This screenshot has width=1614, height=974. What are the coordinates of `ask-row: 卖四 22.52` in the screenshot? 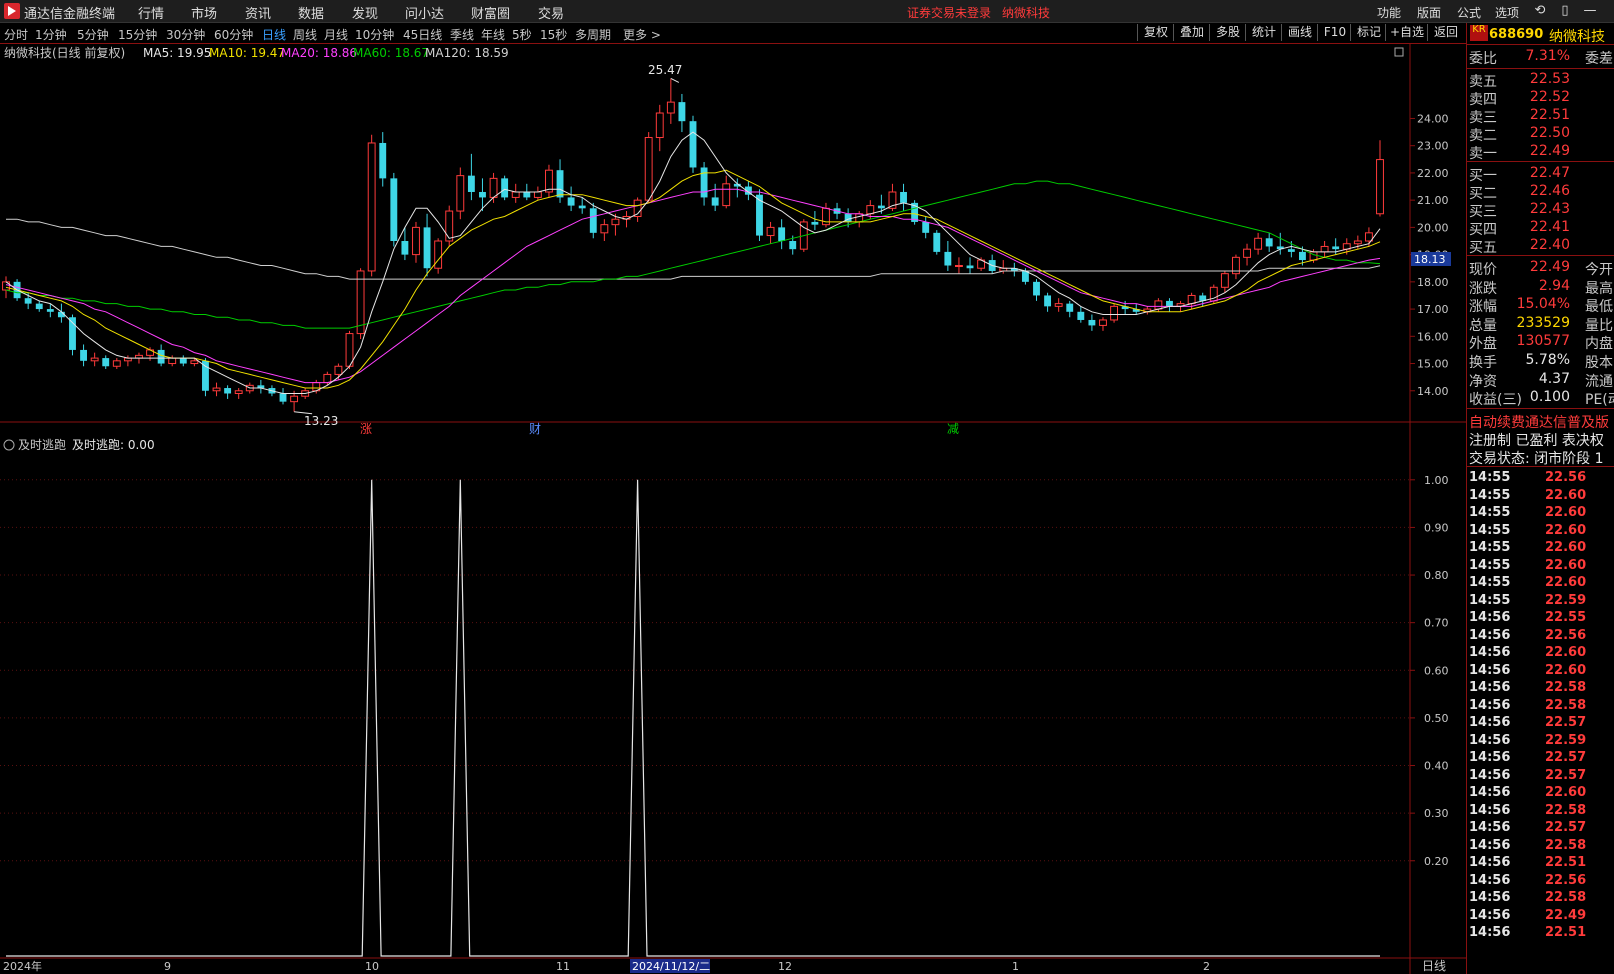 It's located at (1541, 98).